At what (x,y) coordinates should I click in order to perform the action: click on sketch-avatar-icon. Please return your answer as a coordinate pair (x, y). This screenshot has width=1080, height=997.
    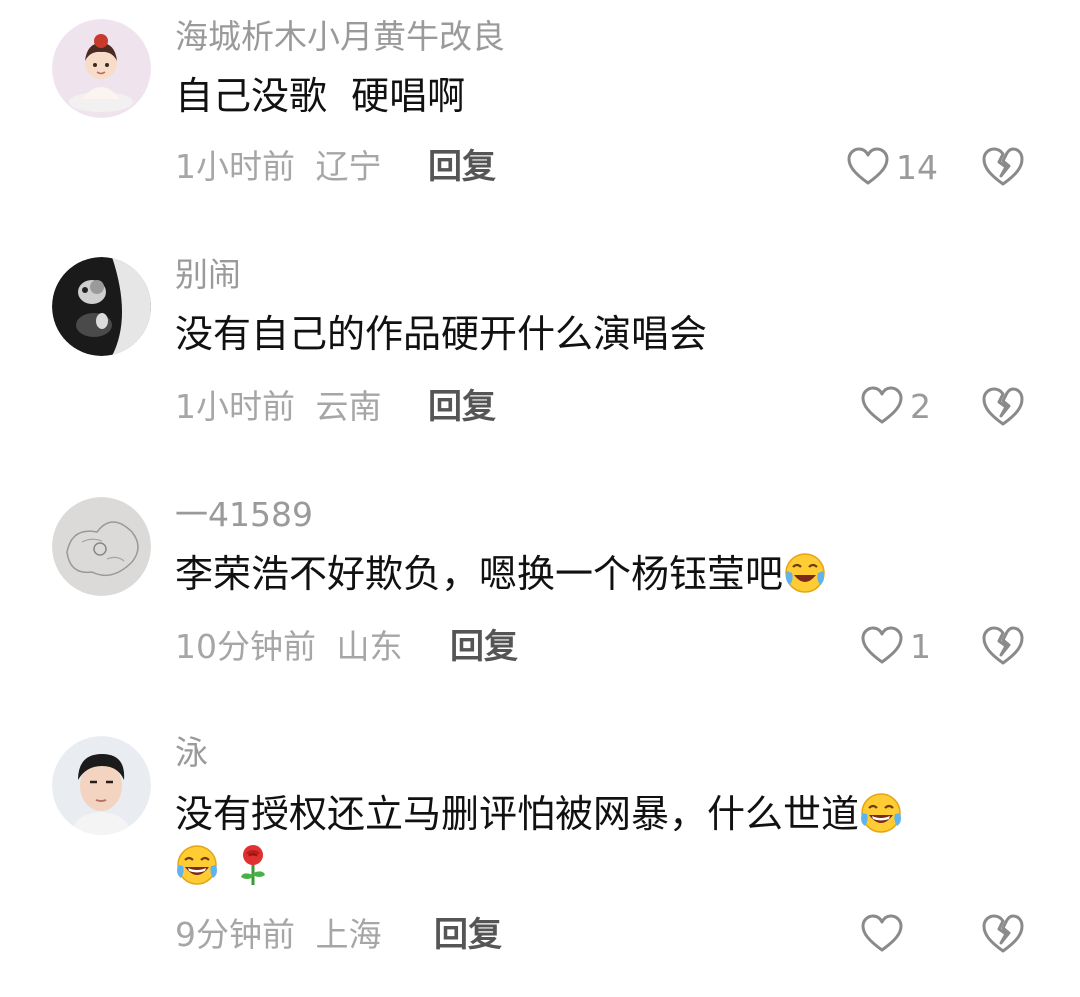
    Looking at the image, I should click on (101, 546).